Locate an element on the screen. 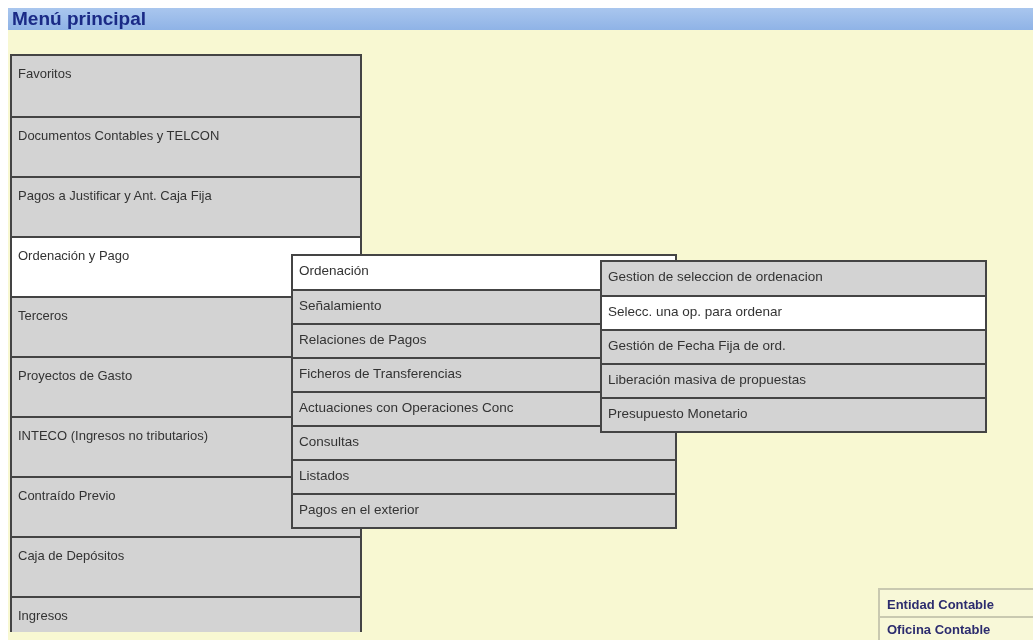 This screenshot has width=1033, height=640. menu-item: Selecc. una op. para ordenar is located at coordinates (793, 312).